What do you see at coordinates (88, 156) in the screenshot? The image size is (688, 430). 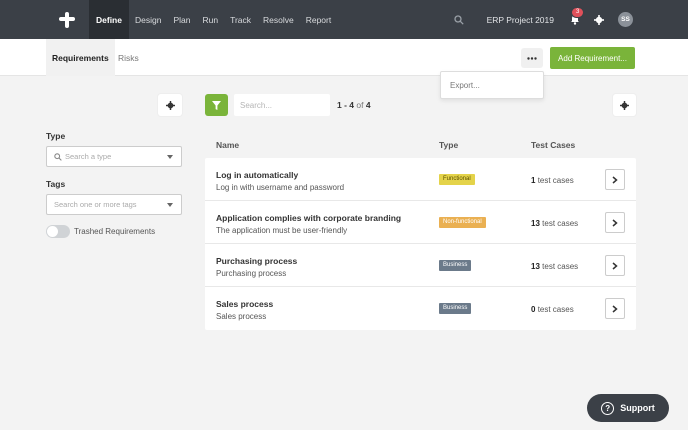 I see `type-select-placeholder: Search a type` at bounding box center [88, 156].